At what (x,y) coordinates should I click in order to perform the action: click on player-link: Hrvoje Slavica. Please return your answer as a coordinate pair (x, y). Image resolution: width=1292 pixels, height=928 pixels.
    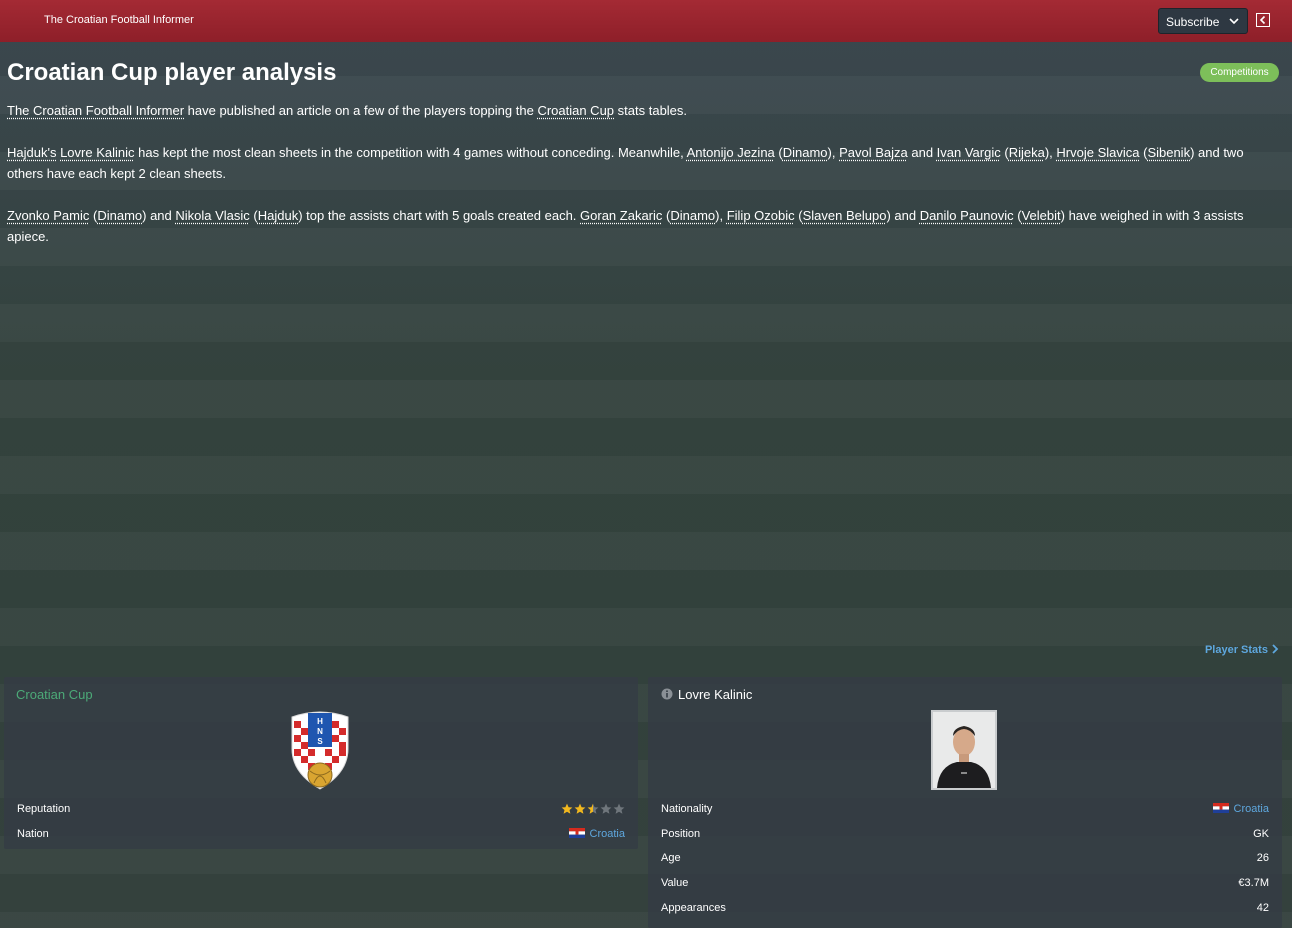
    Looking at the image, I should click on (1097, 152).